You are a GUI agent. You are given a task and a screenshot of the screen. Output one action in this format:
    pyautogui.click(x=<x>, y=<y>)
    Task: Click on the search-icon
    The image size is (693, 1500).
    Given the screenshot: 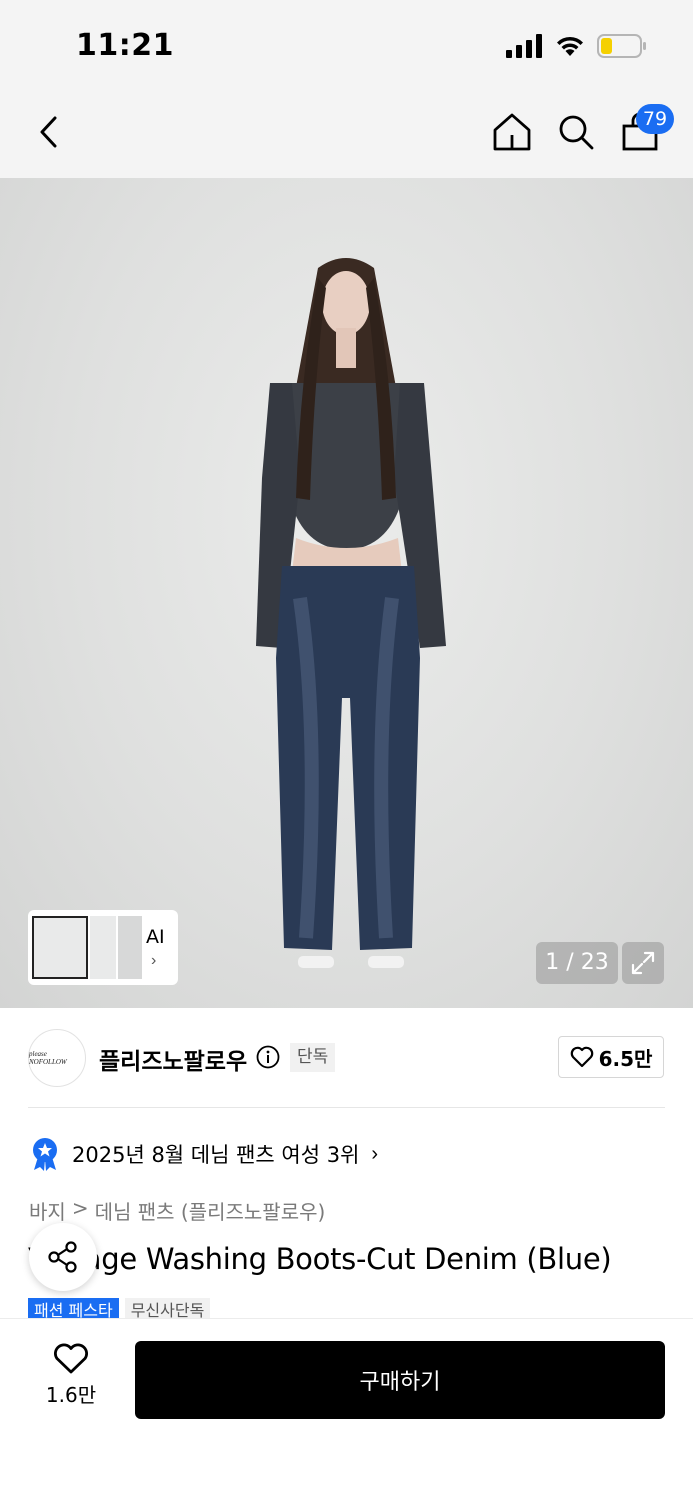 What is the action you would take?
    pyautogui.click(x=576, y=132)
    